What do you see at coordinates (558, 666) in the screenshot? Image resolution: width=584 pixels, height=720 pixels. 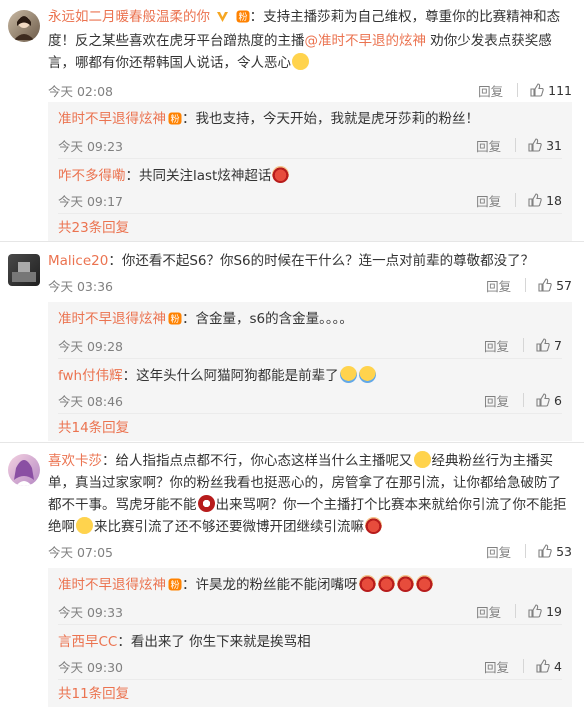 I see `like-count: 4` at bounding box center [558, 666].